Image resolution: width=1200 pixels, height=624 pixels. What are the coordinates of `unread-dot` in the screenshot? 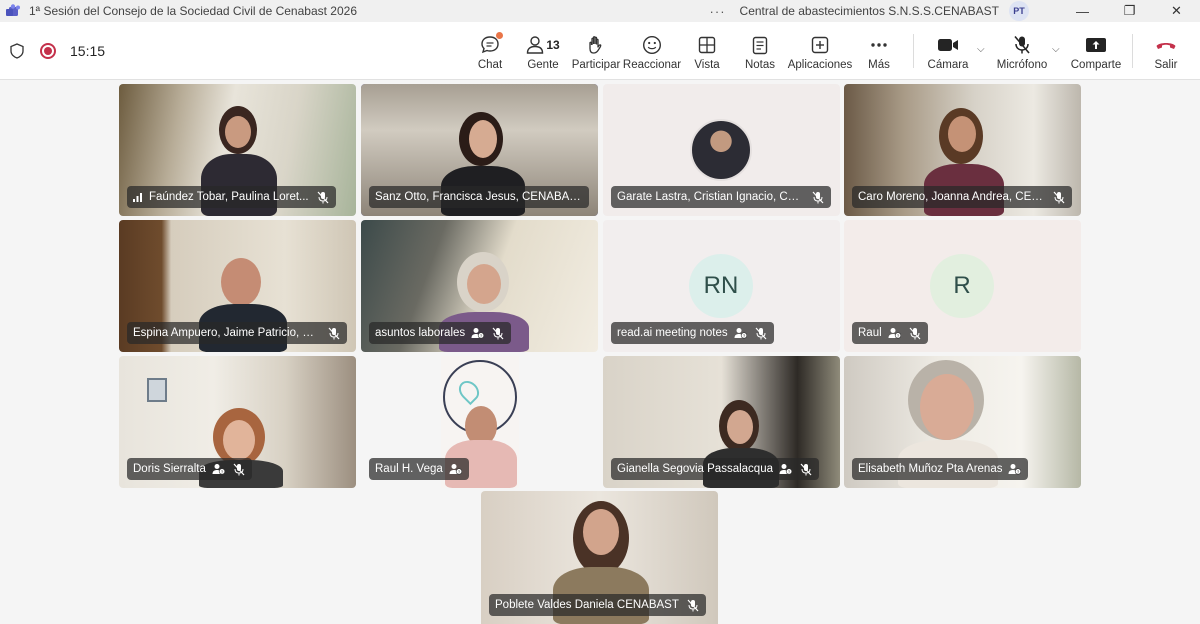 It's located at (499, 35).